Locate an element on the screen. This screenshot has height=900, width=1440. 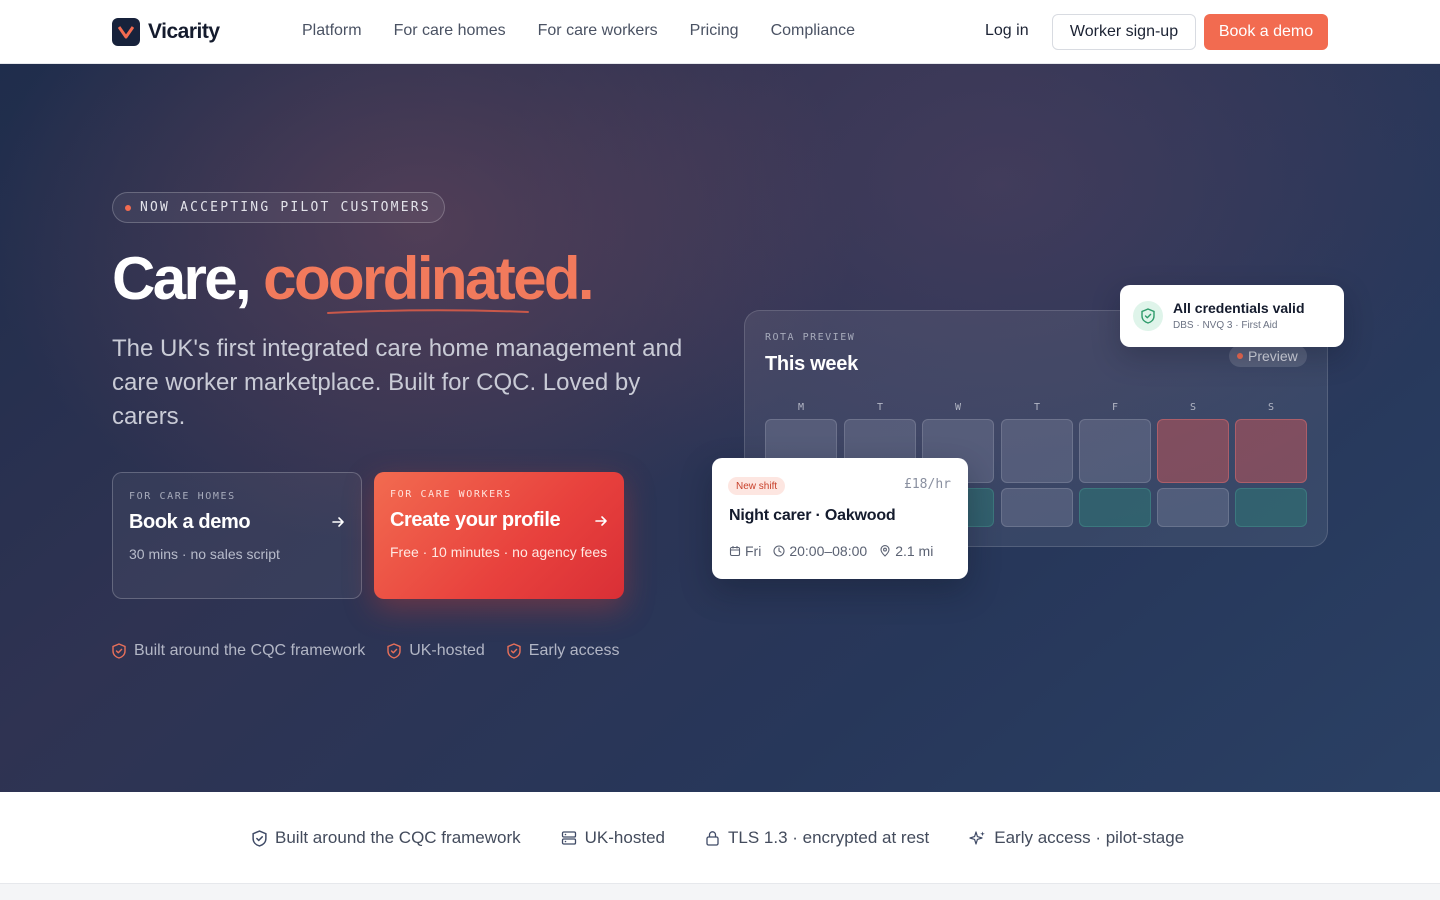
credentials-sub: DBS · NVQ 3 · First Aid is located at coordinates (1225, 325).